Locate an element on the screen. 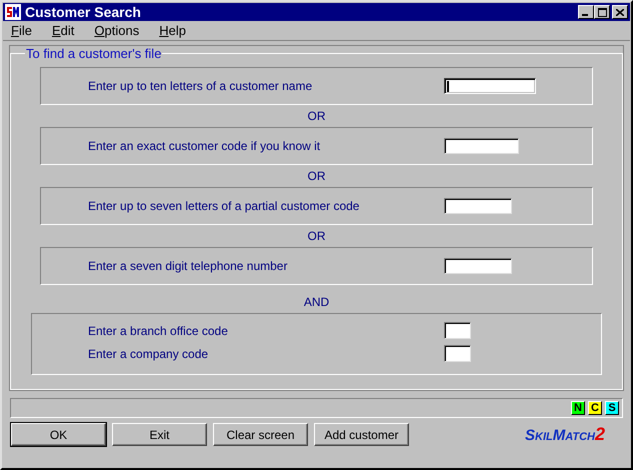  dialog-button: OK is located at coordinates (58, 434).